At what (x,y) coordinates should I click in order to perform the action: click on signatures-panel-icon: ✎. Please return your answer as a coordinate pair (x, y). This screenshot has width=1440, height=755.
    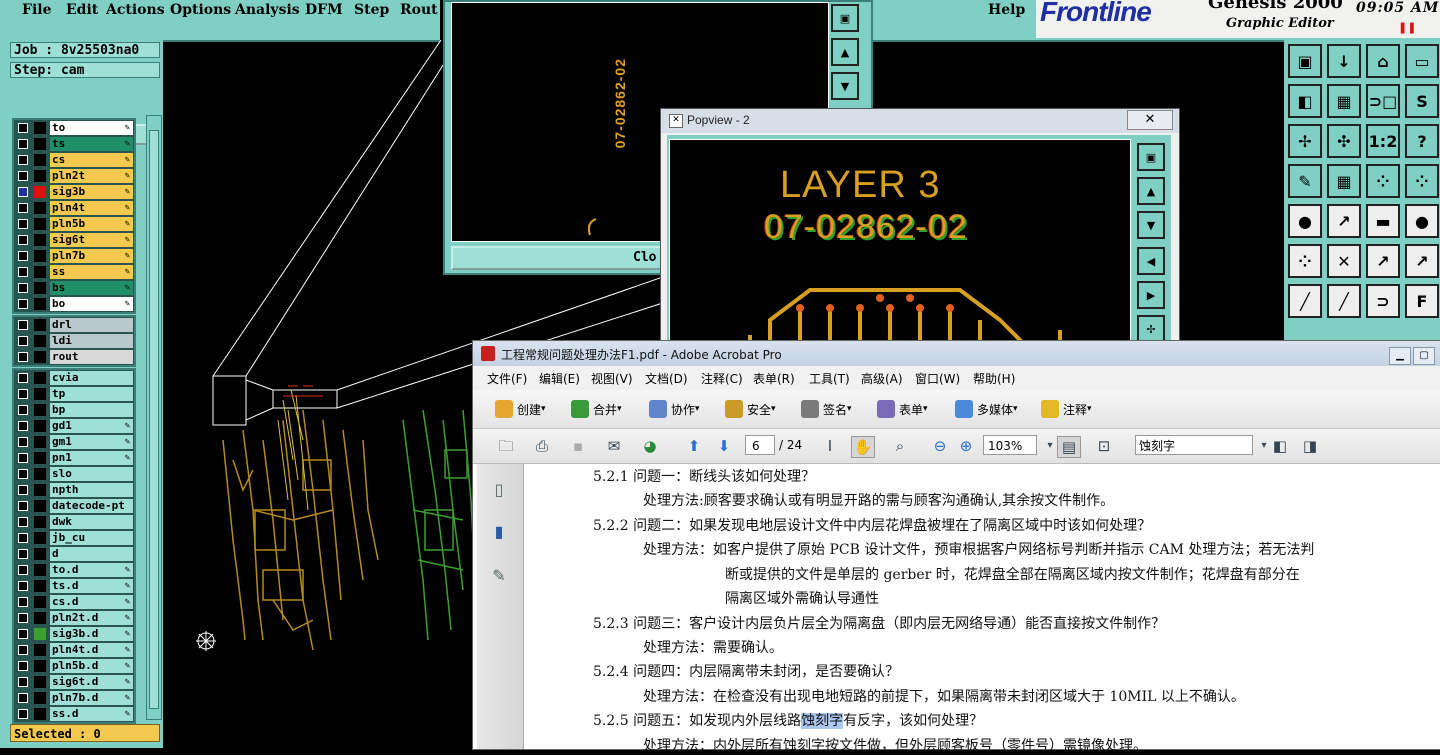
    Looking at the image, I should click on (499, 577).